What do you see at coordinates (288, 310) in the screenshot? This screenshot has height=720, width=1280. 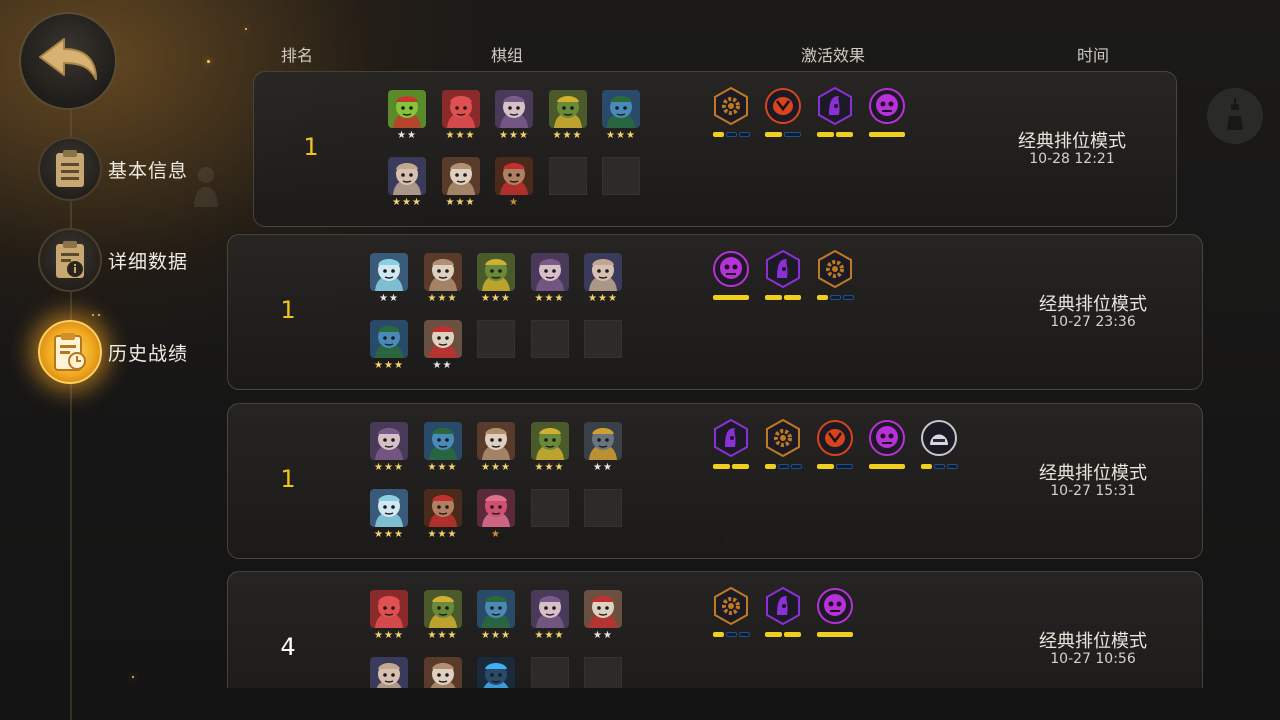 I see `match-rank: 1` at bounding box center [288, 310].